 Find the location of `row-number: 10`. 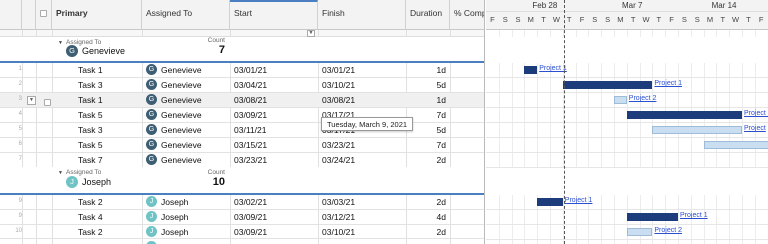

row-number: 10 is located at coordinates (12, 231).